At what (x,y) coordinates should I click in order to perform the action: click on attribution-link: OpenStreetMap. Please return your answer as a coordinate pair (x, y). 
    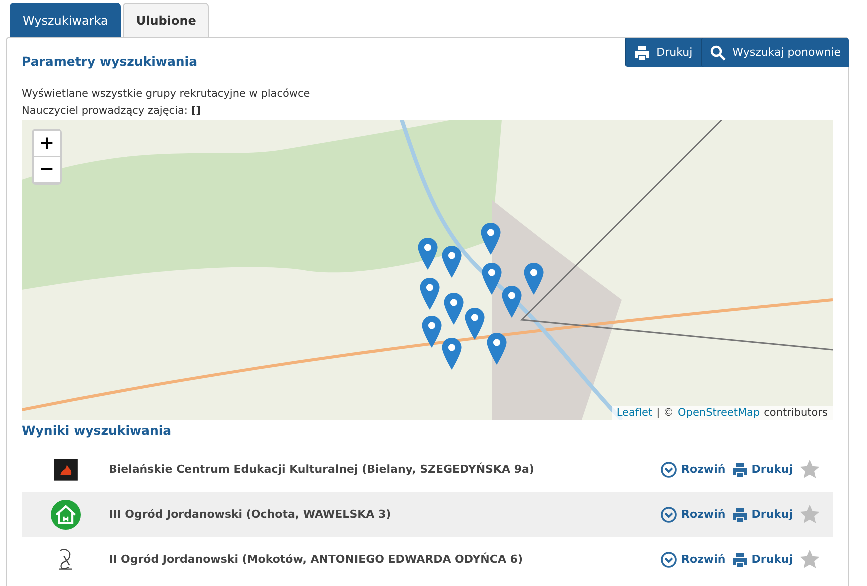
    Looking at the image, I should click on (719, 413).